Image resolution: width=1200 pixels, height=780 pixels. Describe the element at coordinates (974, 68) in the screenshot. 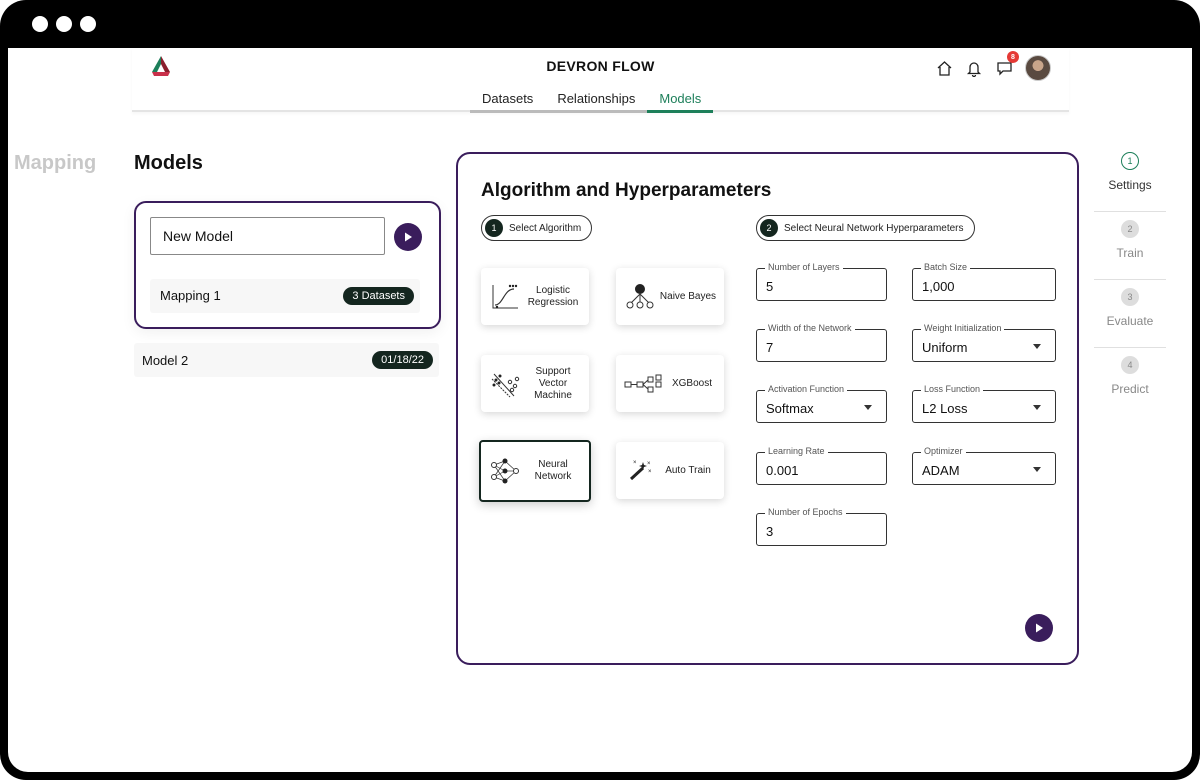

I see `bell-icon` at that location.